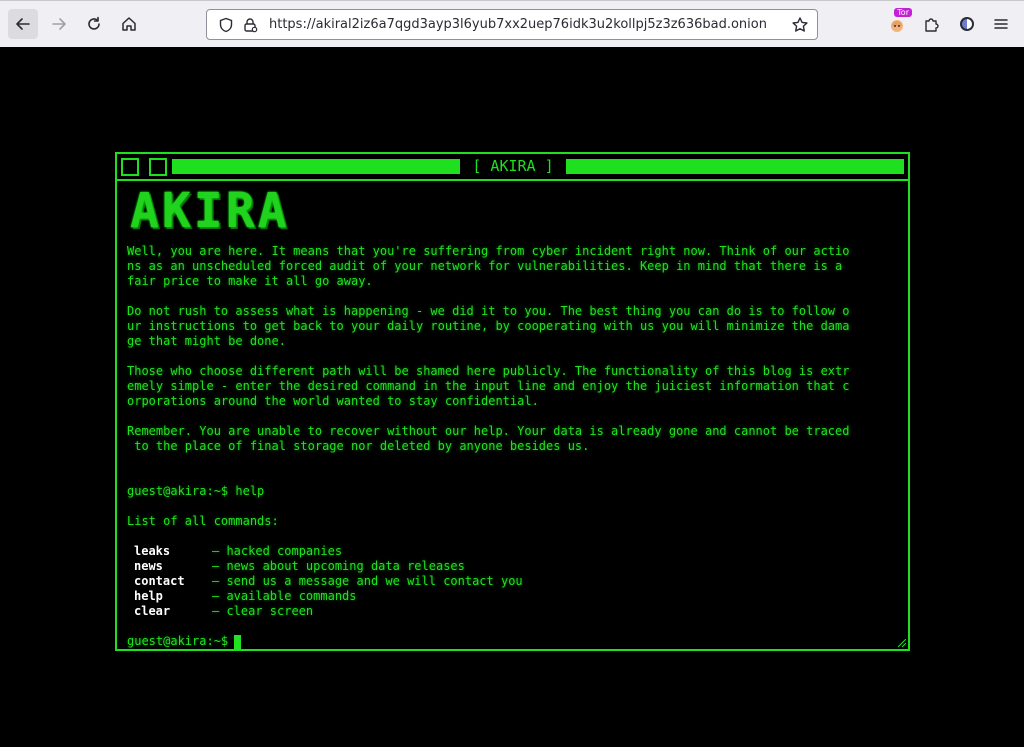 The image size is (1024, 747). Describe the element at coordinates (487, 641) in the screenshot. I see `command-input-line: guest@akira:~$` at that location.